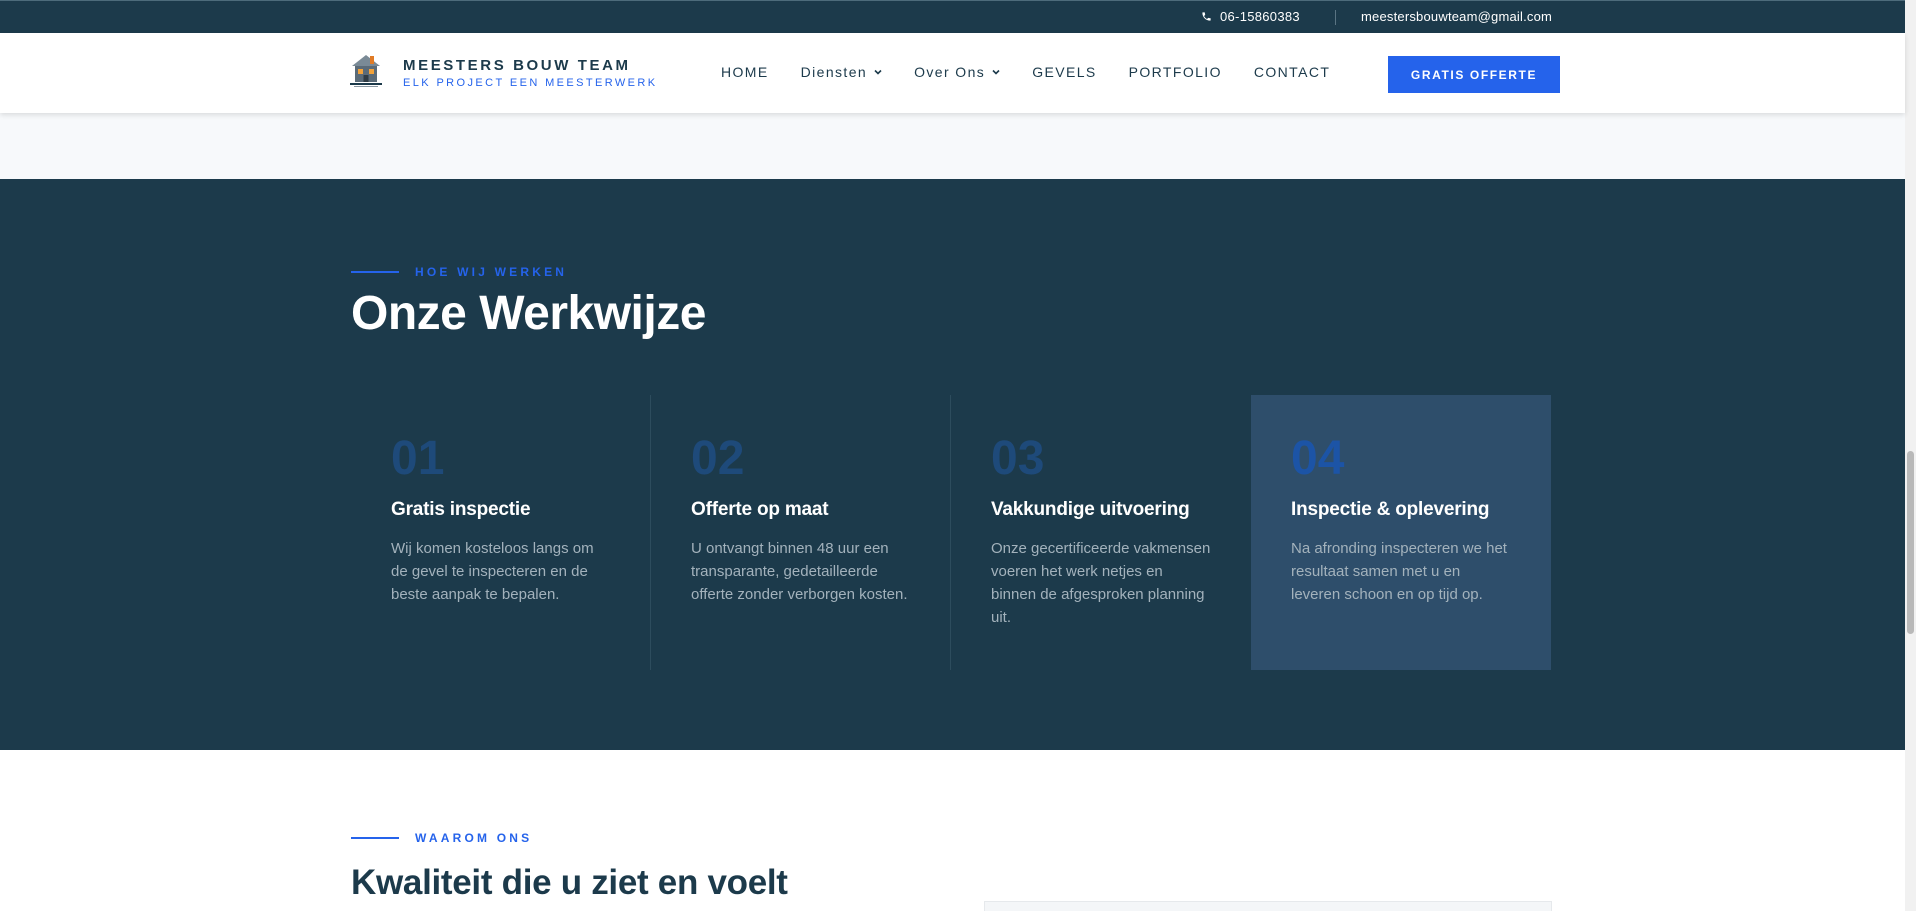  I want to click on nav-contact: CONTACT, so click(1292, 72).